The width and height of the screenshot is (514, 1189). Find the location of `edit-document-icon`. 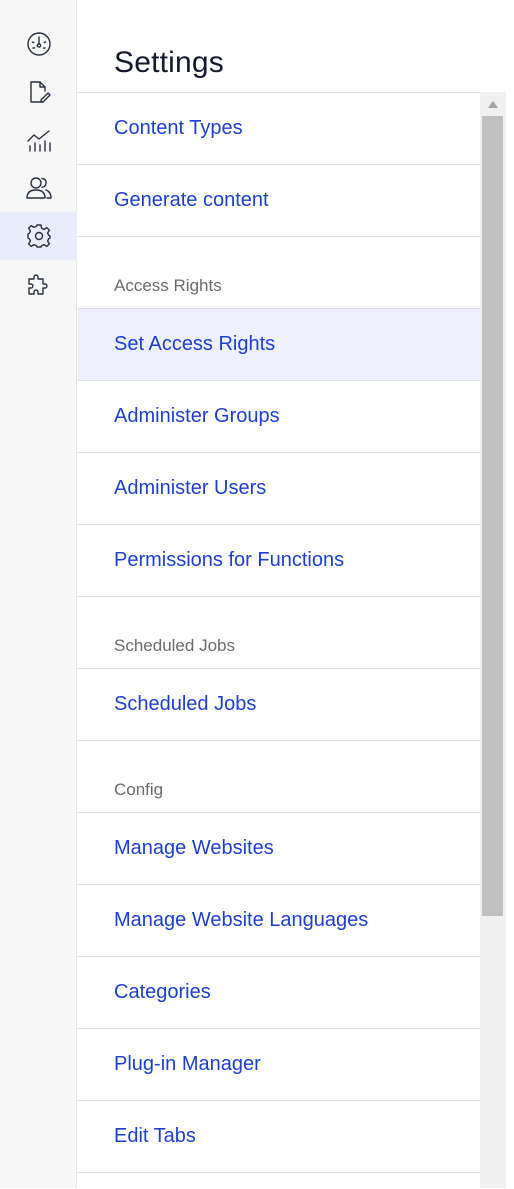

edit-document-icon is located at coordinates (40, 92).